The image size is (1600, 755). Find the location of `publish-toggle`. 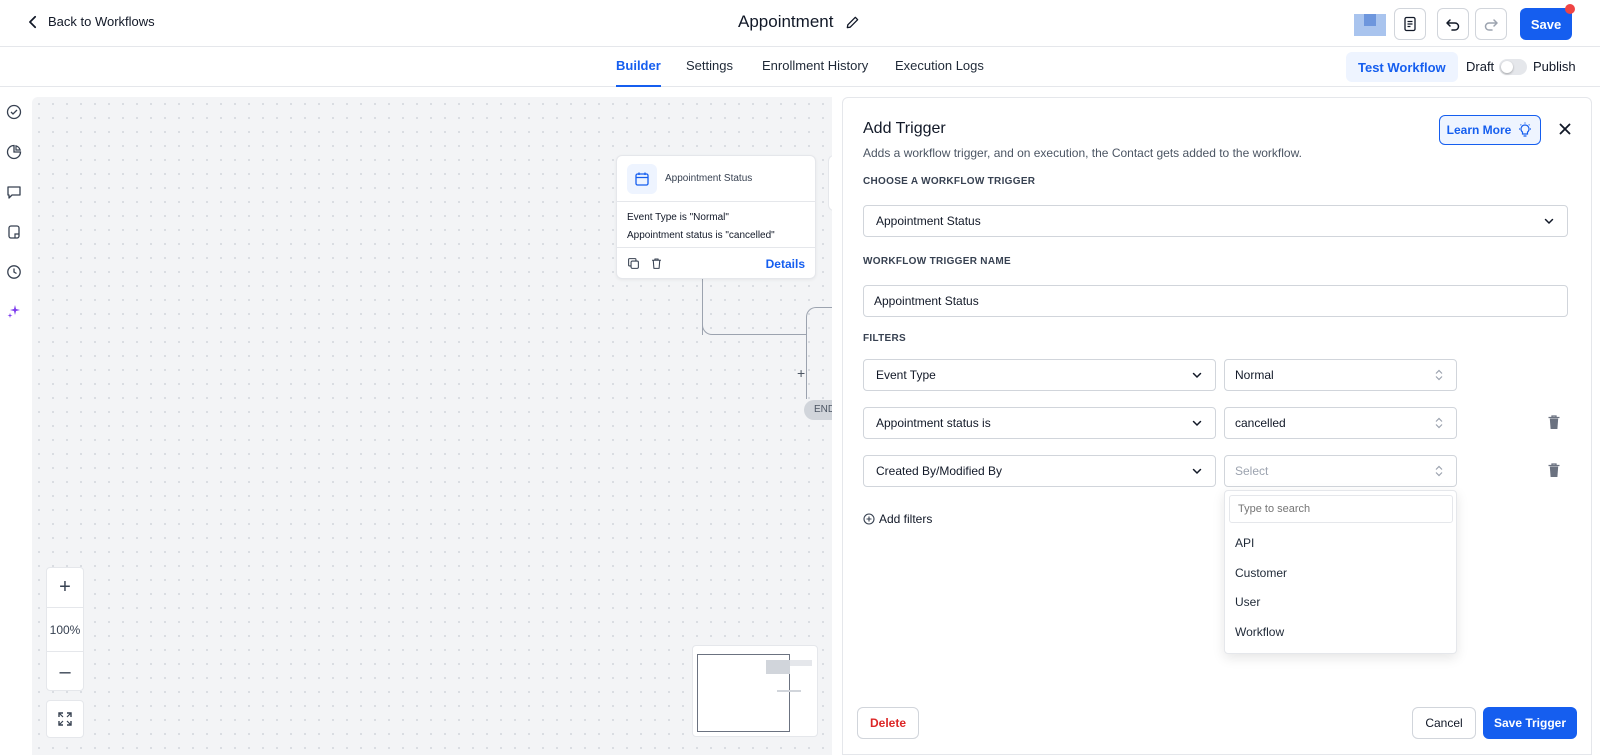

publish-toggle is located at coordinates (1513, 67).